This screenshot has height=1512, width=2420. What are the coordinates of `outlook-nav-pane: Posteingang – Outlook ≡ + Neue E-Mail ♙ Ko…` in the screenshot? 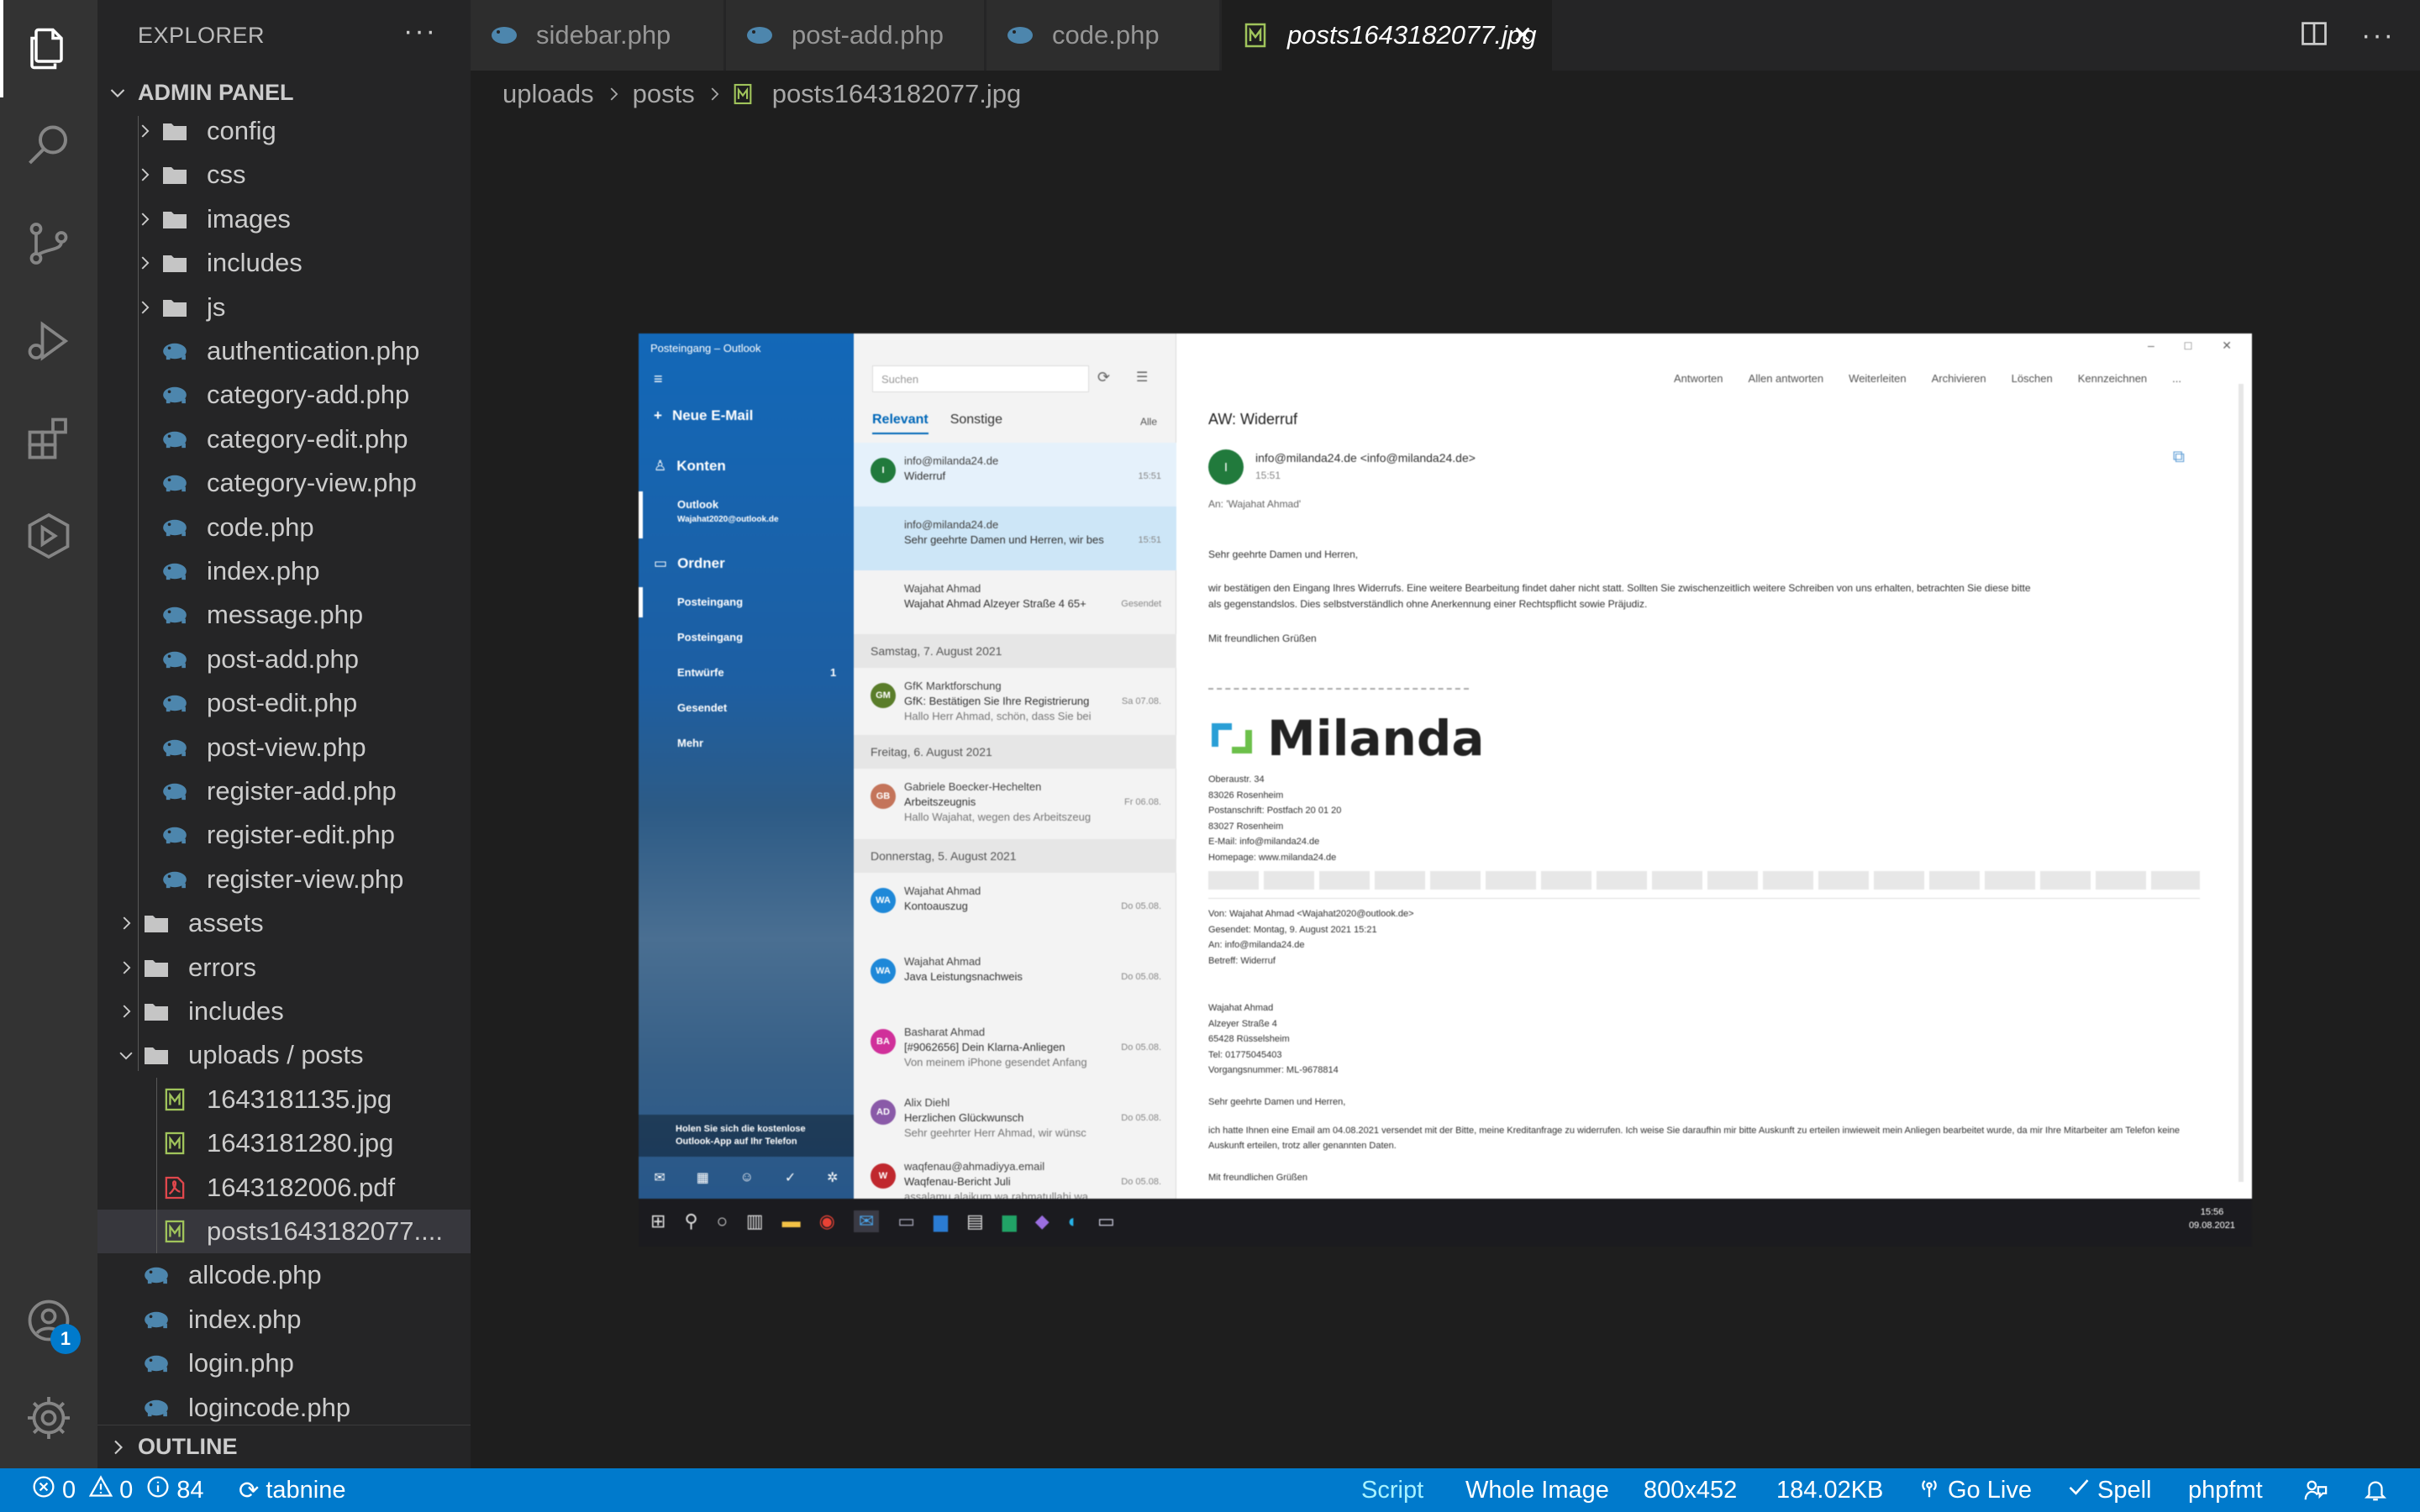 It's located at (747, 766).